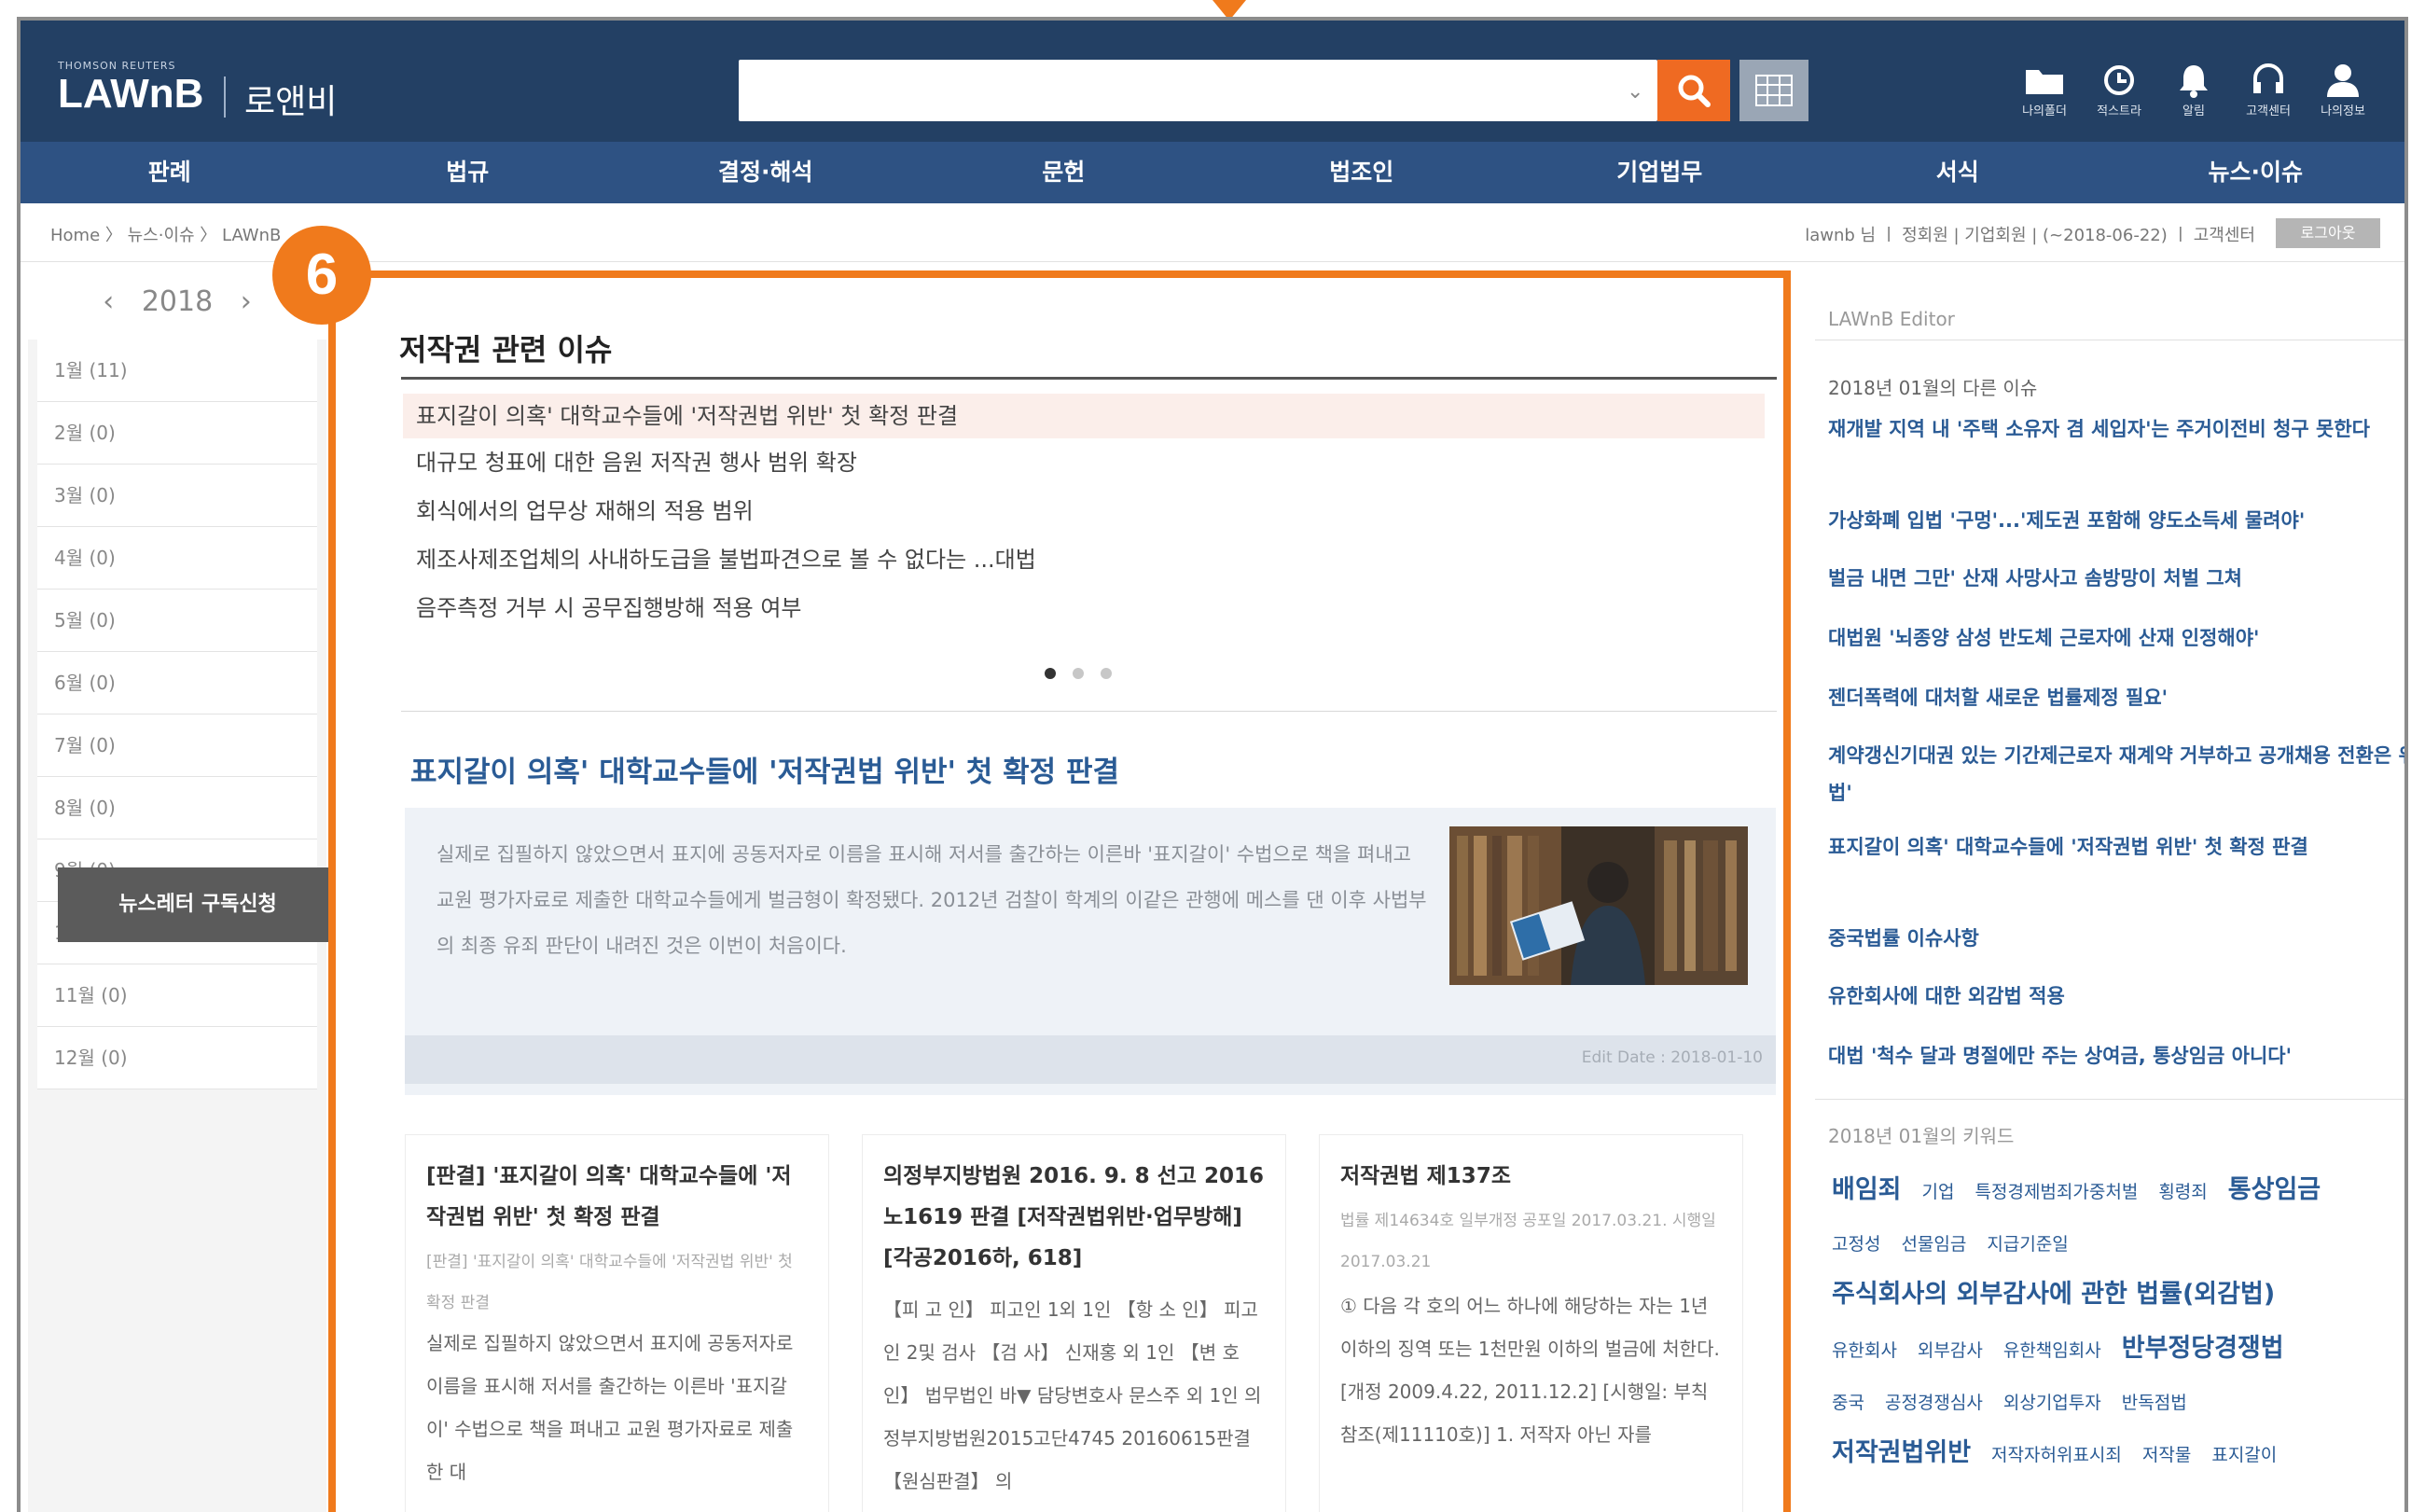 The width and height of the screenshot is (2425, 1512). I want to click on year-value: 2018, so click(177, 301).